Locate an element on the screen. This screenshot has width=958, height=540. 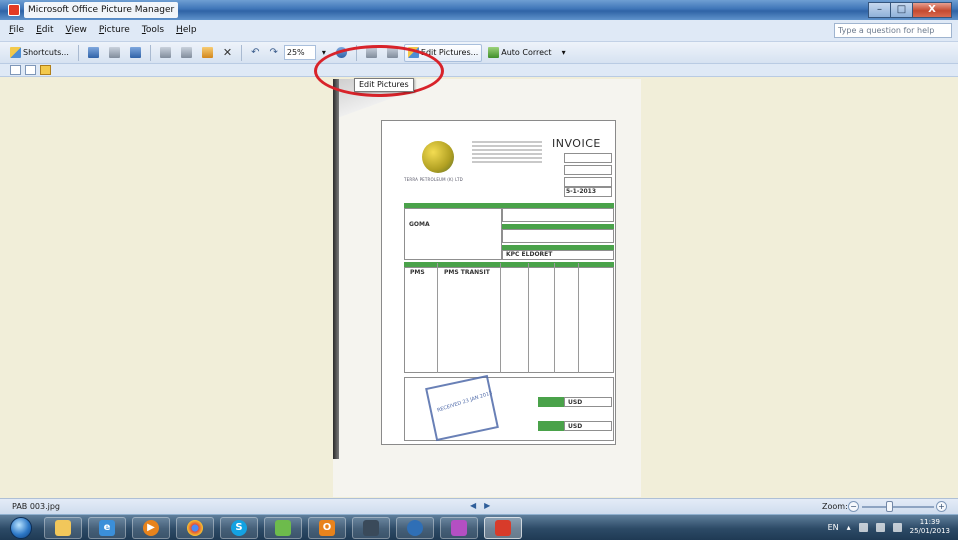
picture-manager-app-icon is located at coordinates (14, 10).